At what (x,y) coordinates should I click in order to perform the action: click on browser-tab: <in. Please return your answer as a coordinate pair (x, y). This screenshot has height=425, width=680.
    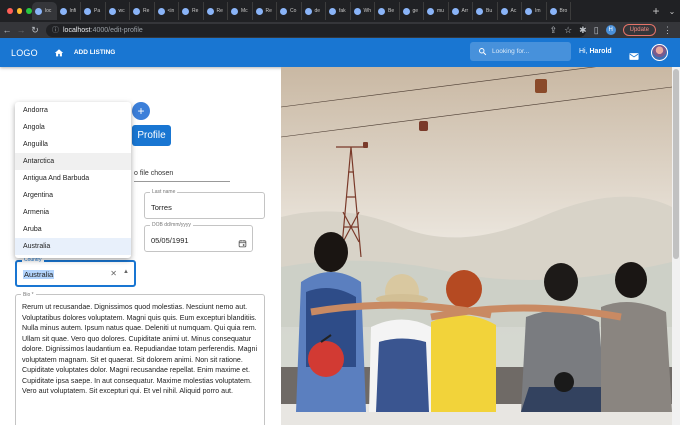
    Looking at the image, I should click on (167, 11).